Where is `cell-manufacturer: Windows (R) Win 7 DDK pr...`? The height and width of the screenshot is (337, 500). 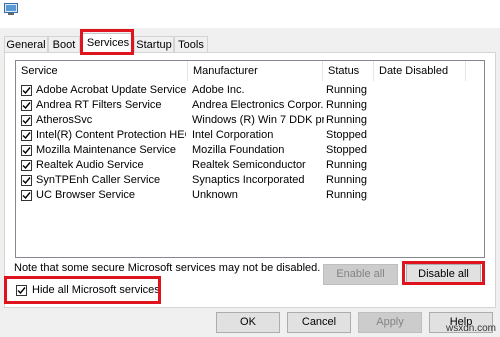
cell-manufacturer: Windows (R) Win 7 DDK pr... is located at coordinates (258, 120).